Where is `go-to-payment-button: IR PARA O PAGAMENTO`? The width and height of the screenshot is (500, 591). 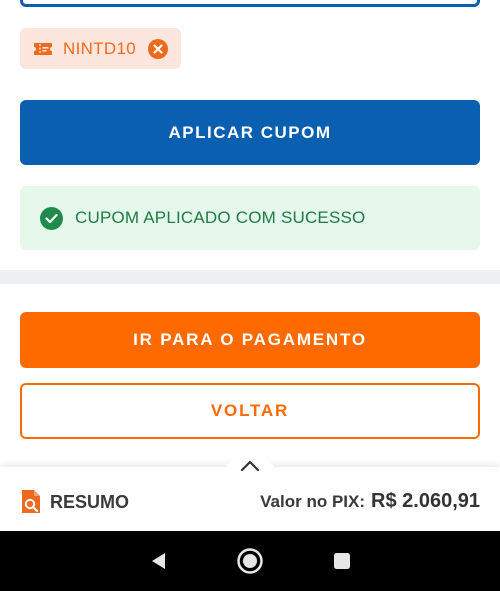
go-to-payment-button: IR PARA O PAGAMENTO is located at coordinates (250, 340).